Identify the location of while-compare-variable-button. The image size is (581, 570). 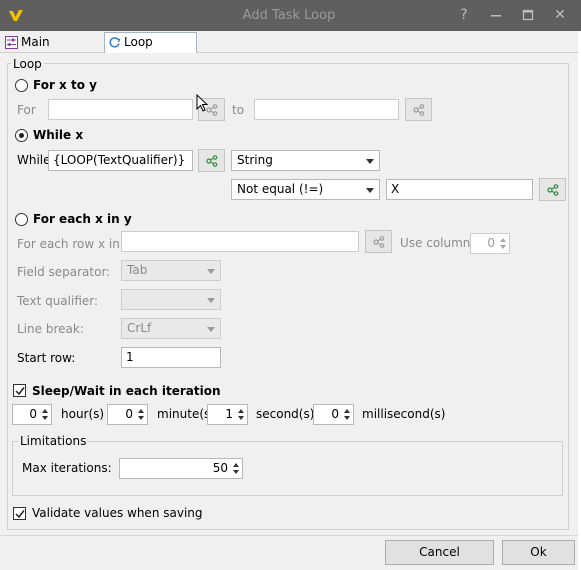
(552, 189).